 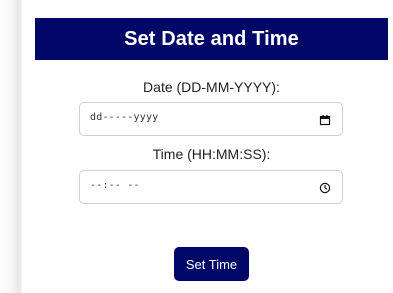 I want to click on clock-icon, so click(x=325, y=187).